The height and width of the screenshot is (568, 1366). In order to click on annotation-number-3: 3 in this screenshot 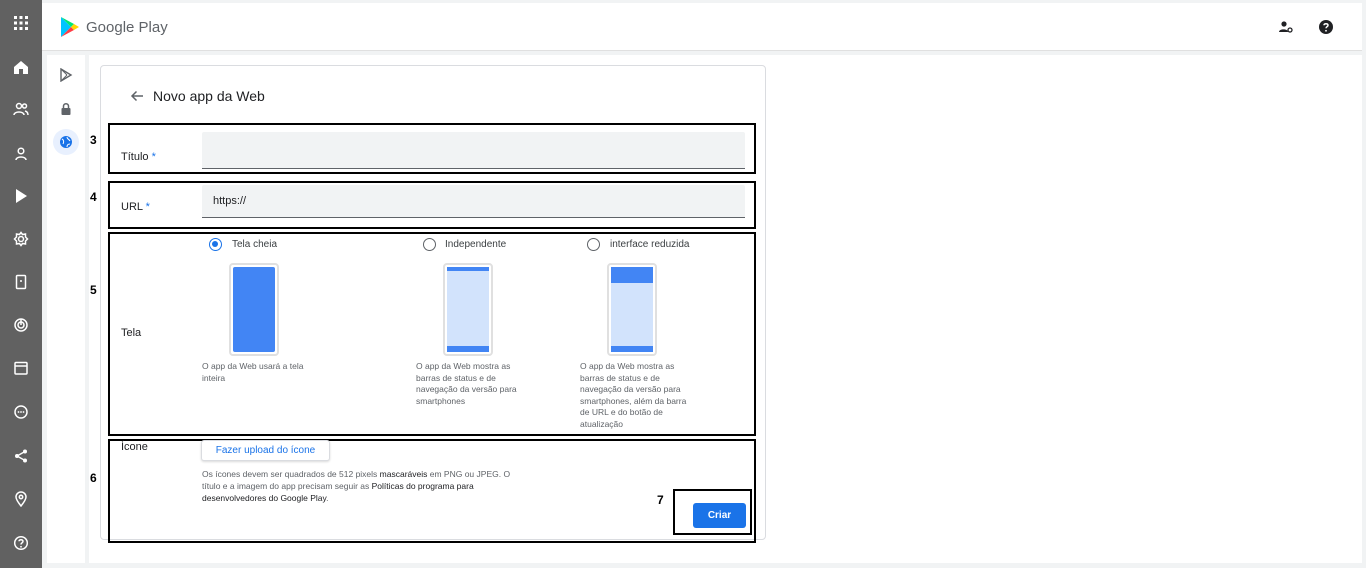, I will do `click(93, 140)`.